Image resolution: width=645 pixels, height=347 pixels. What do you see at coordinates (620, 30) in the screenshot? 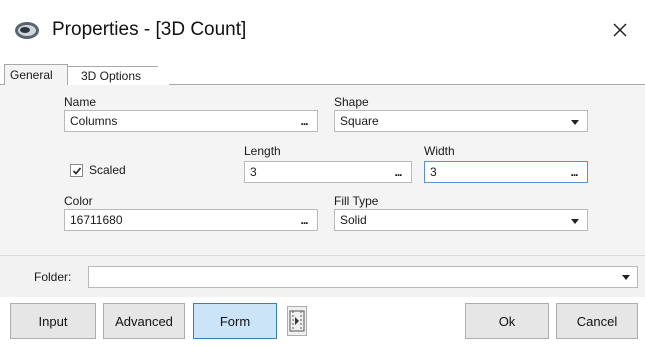
I see `close-icon` at bounding box center [620, 30].